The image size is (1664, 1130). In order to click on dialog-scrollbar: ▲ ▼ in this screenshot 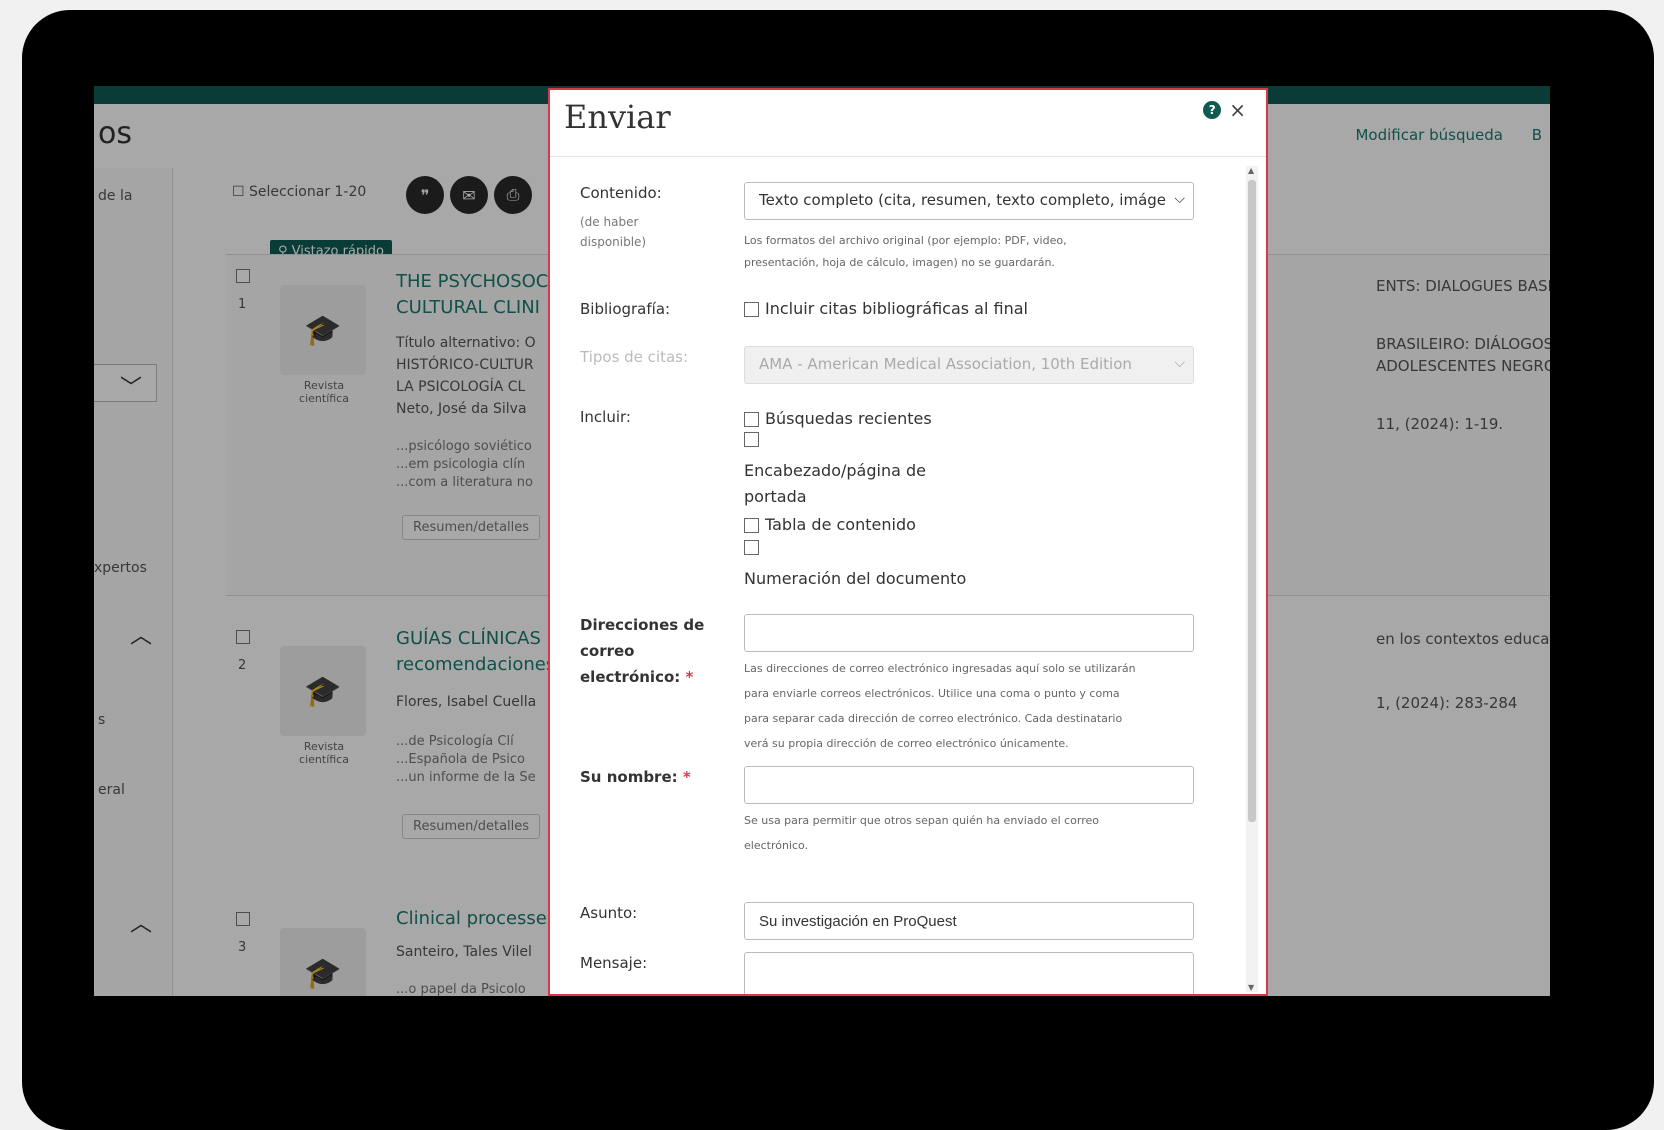, I will do `click(1252, 579)`.